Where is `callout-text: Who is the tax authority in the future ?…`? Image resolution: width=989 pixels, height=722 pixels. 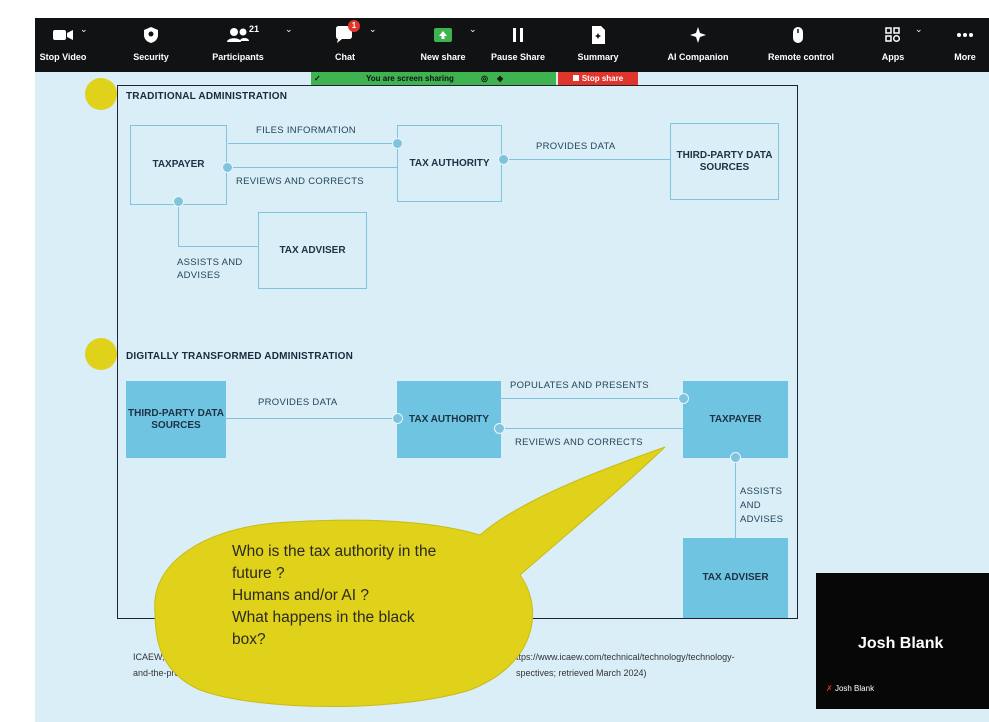
callout-text: Who is the tax authority in the future ?… is located at coordinates (334, 596).